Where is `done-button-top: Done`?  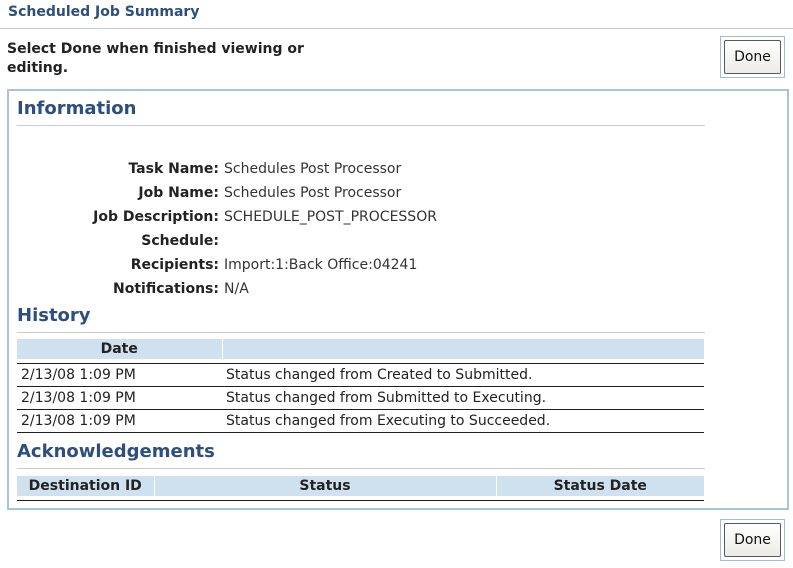
done-button-top: Done is located at coordinates (752, 57).